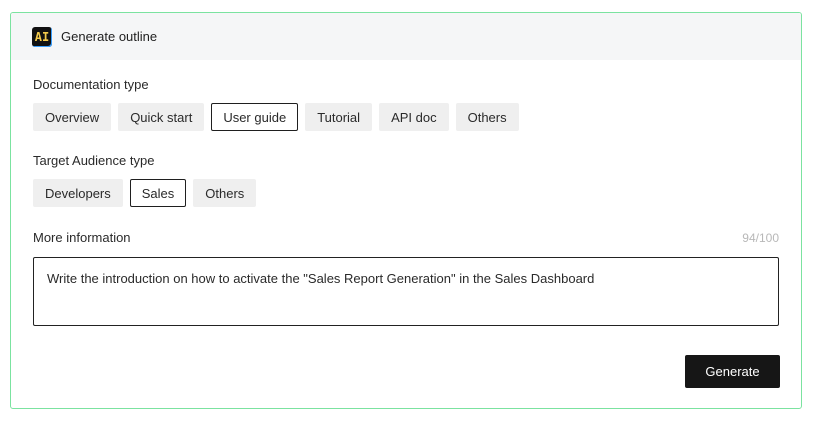  What do you see at coordinates (255, 117) in the screenshot?
I see `doc-type-user-guide: User guide` at bounding box center [255, 117].